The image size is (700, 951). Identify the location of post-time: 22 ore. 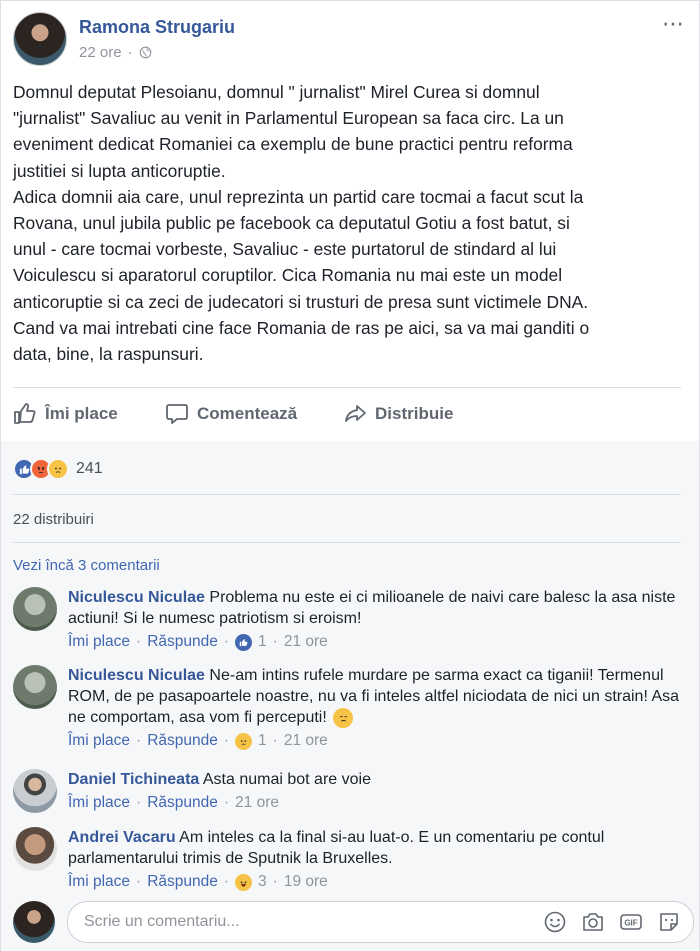
(100, 52).